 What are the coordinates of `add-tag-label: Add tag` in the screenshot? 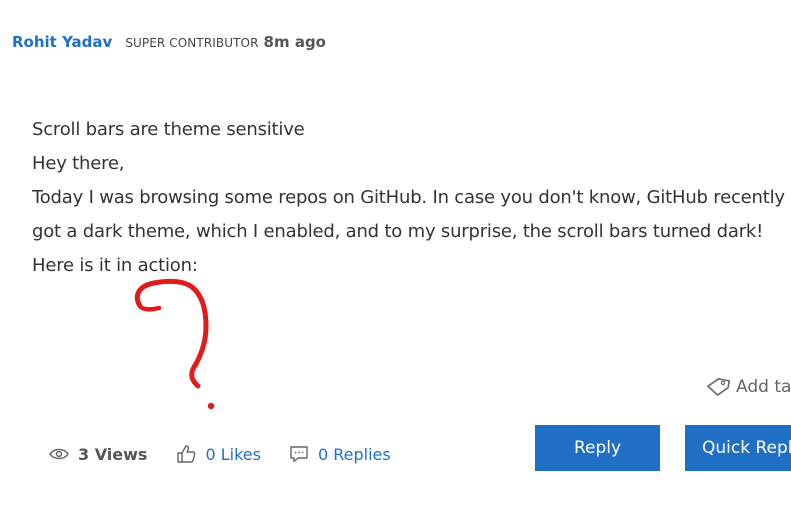 It's located at (763, 387).